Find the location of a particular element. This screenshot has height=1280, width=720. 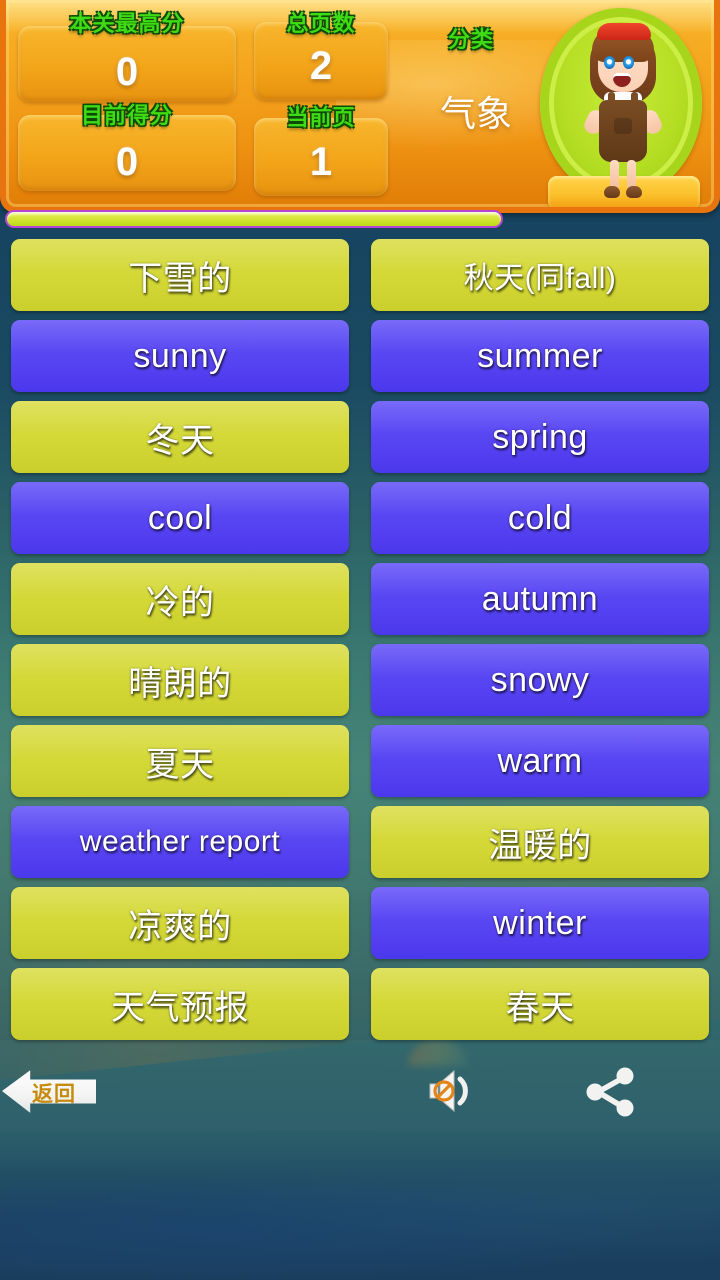

word-card-label: 春天 is located at coordinates (540, 1007).